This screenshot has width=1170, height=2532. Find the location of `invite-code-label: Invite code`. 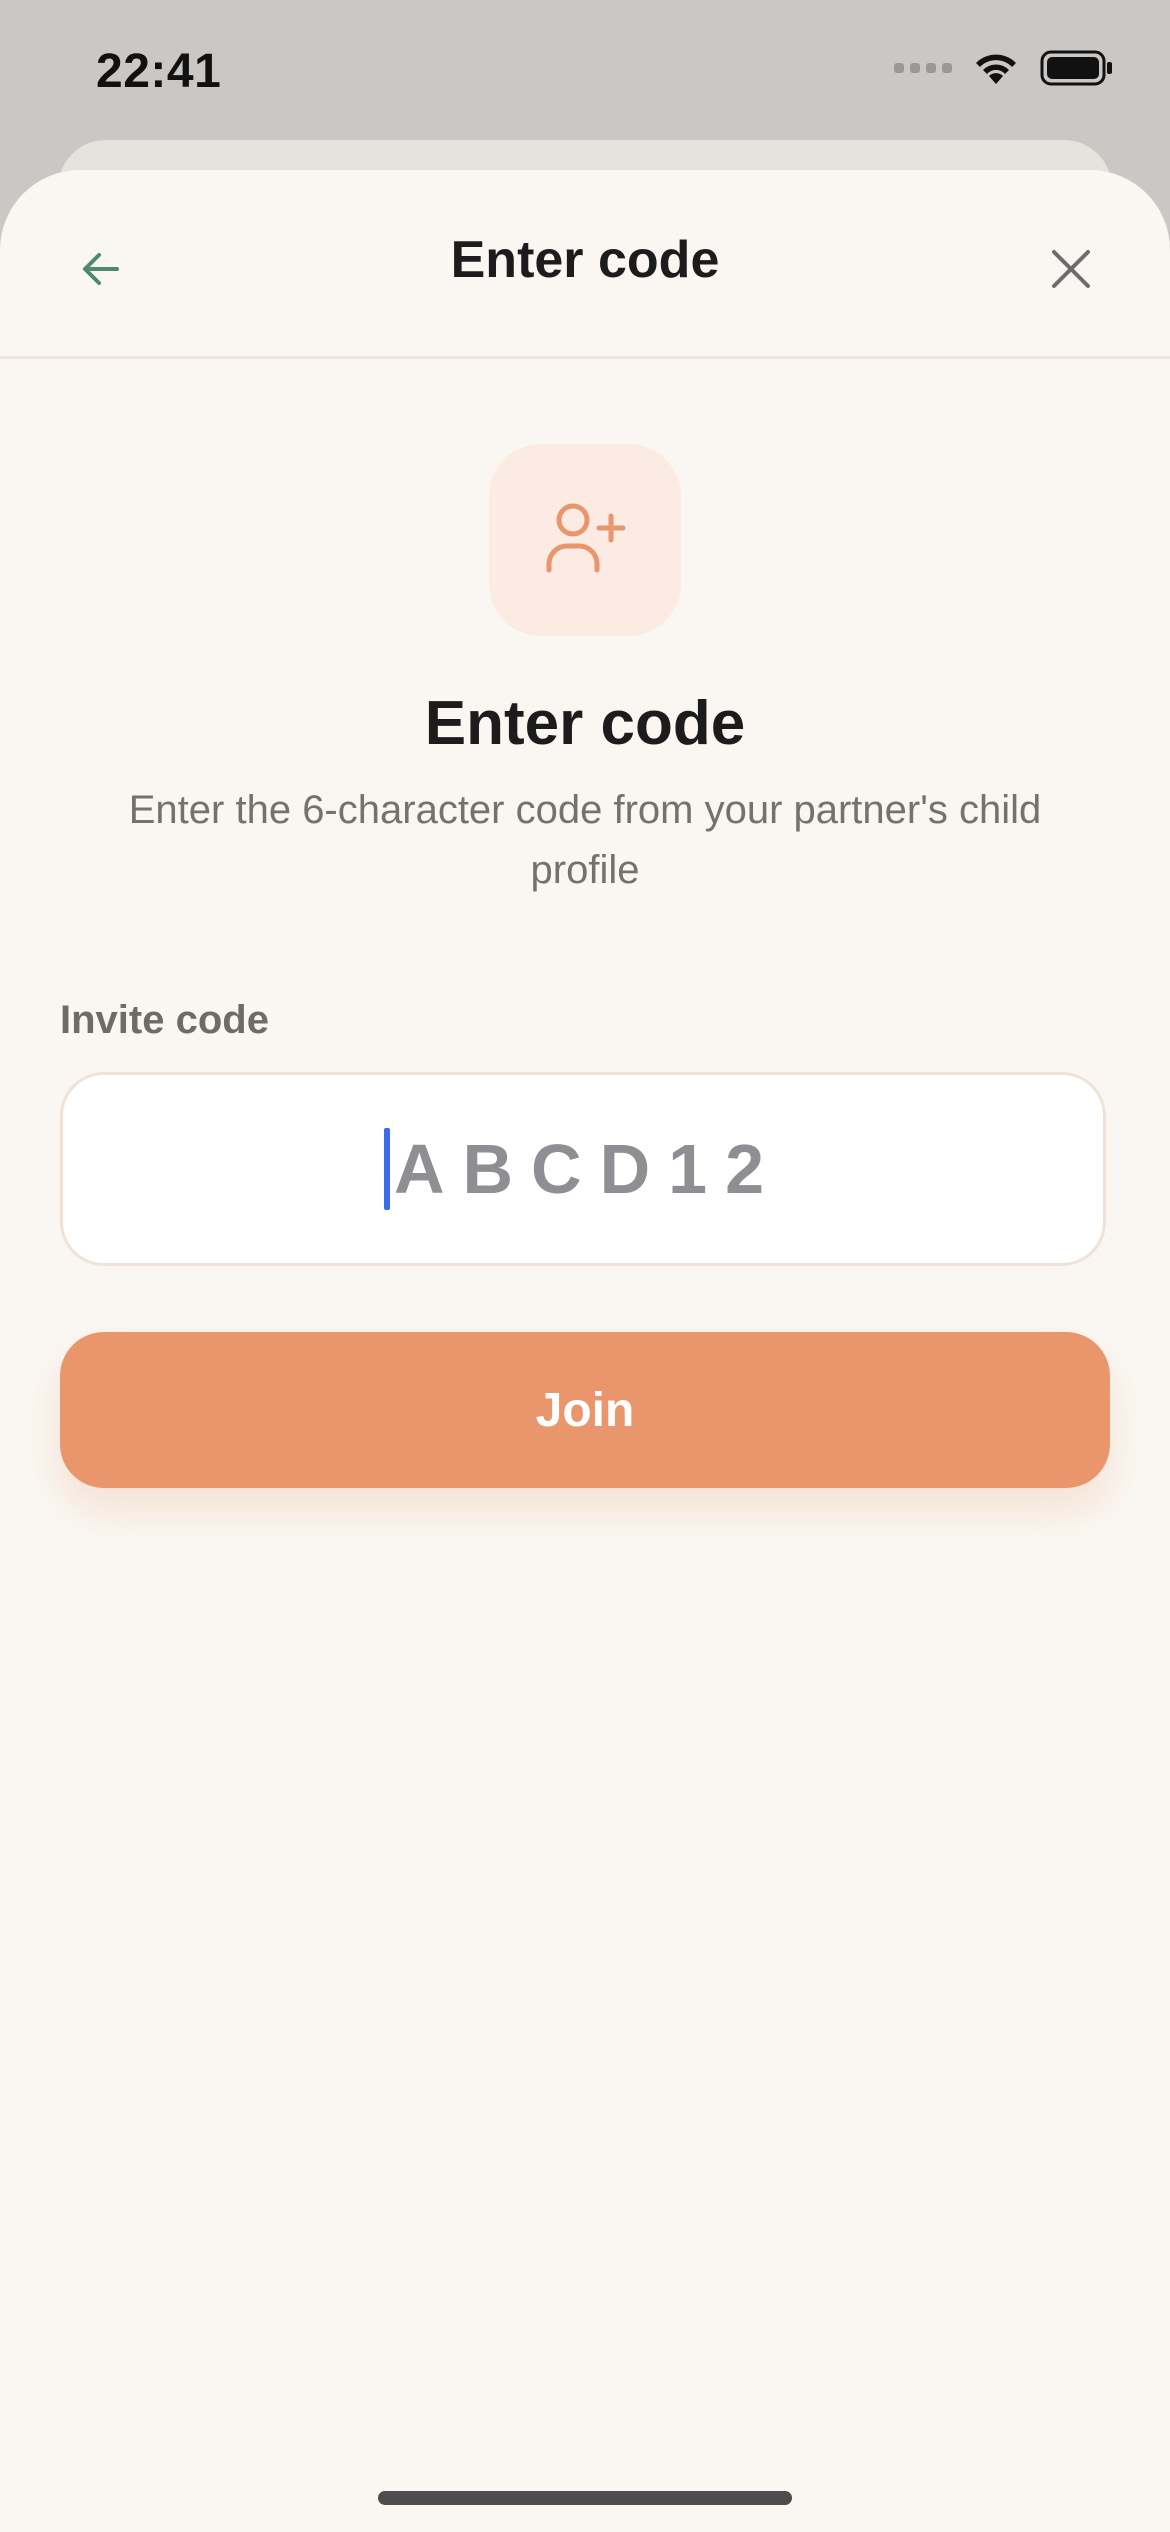

invite-code-label: Invite code is located at coordinates (164, 1020).